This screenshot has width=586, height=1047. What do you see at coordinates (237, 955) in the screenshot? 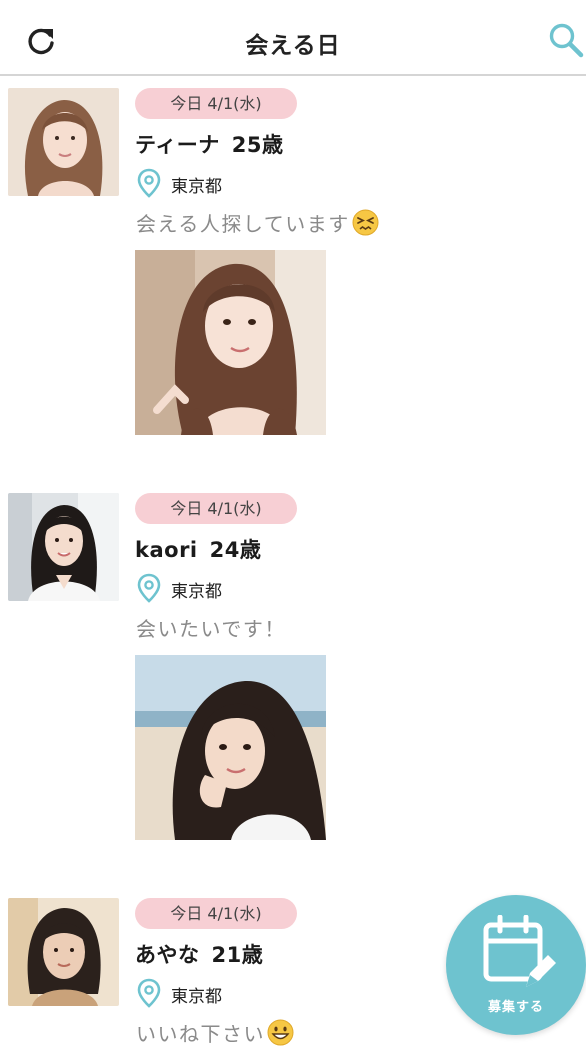
I see `user-age: 21歳` at bounding box center [237, 955].